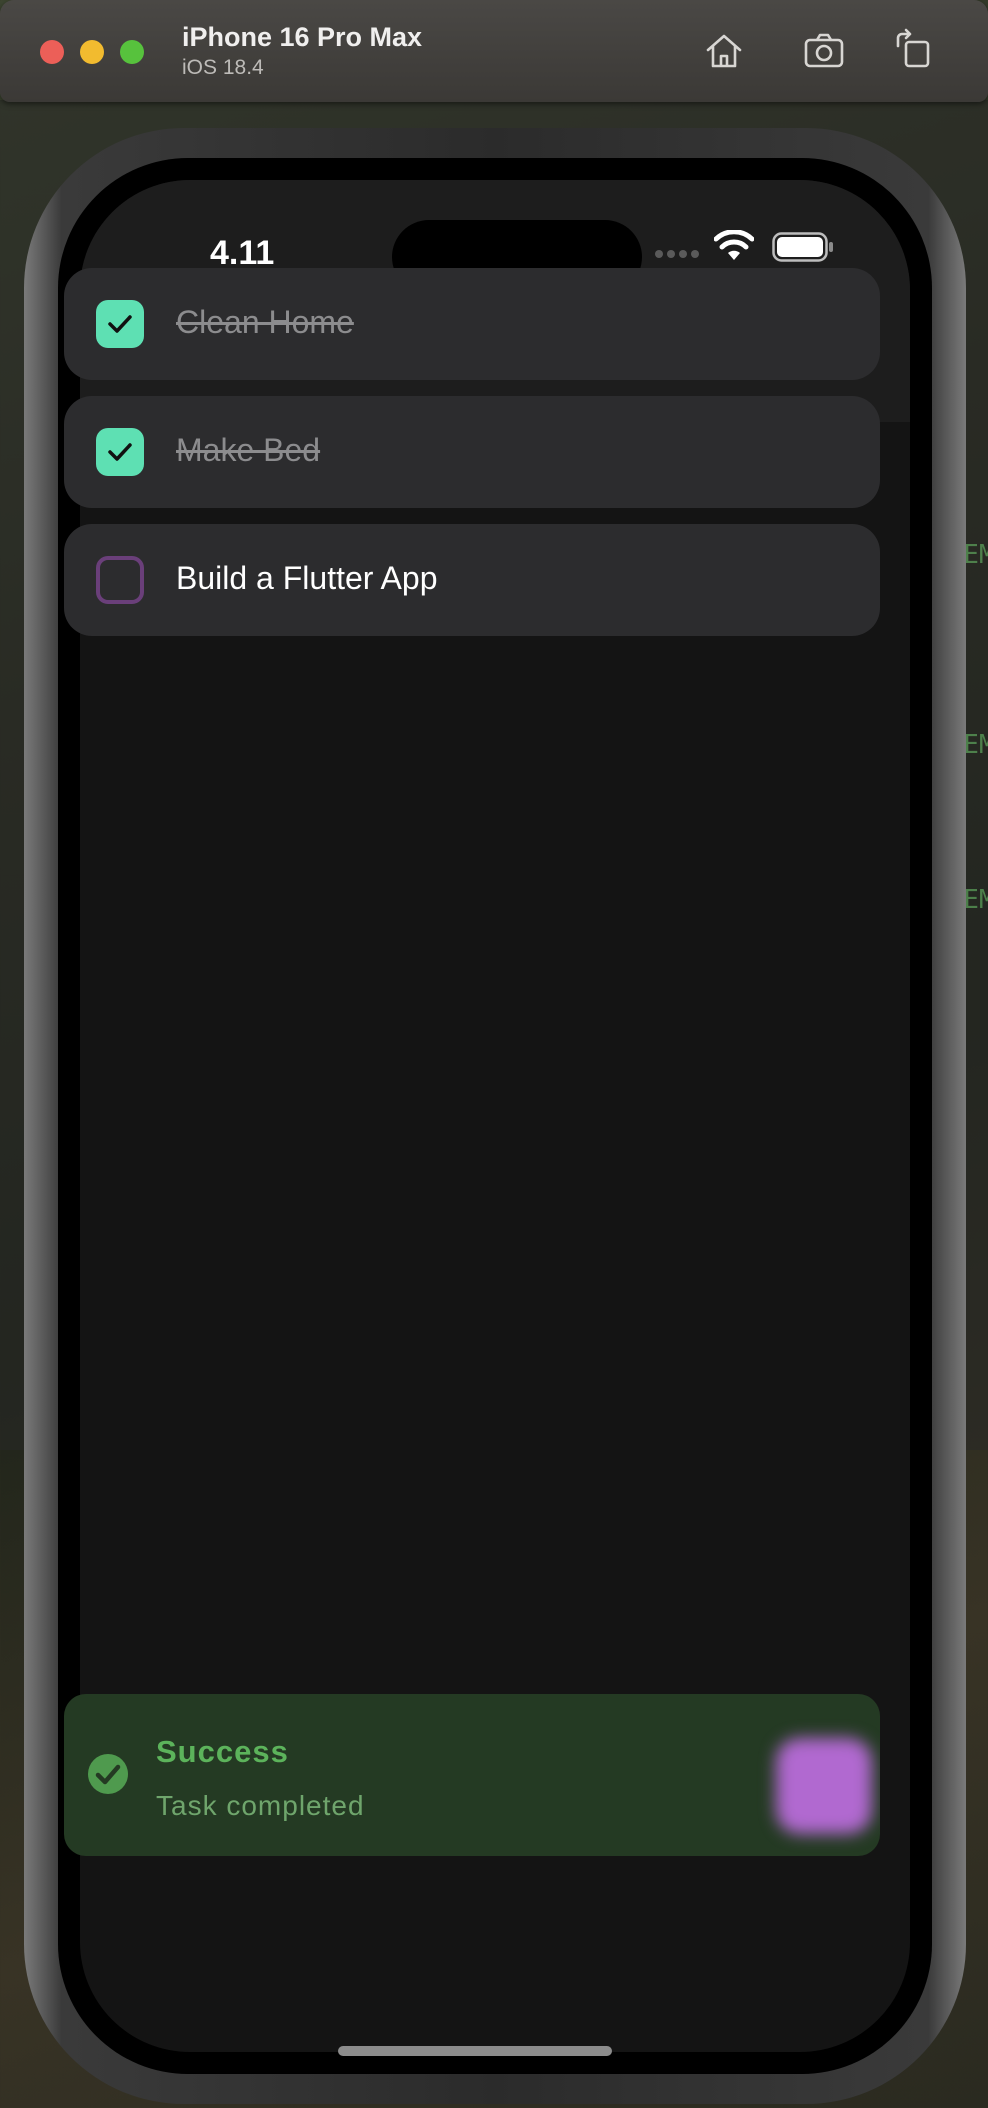  Describe the element at coordinates (495, 350) in the screenshot. I see `page-title: Daily Tasks` at that location.